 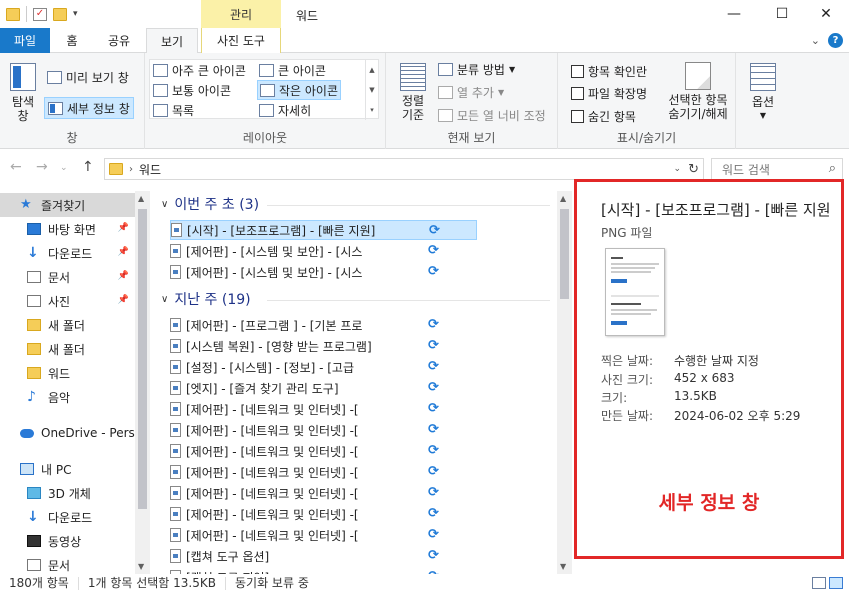 What do you see at coordinates (67, 253) in the screenshot?
I see `nav-item: ↓ 다운로드 📌` at bounding box center [67, 253].